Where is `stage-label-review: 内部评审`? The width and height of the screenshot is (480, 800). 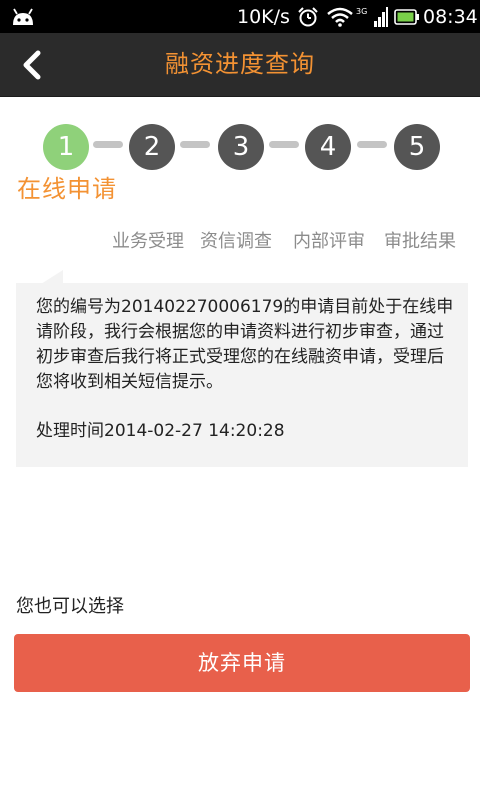
stage-label-review: 内部评审 is located at coordinates (329, 241).